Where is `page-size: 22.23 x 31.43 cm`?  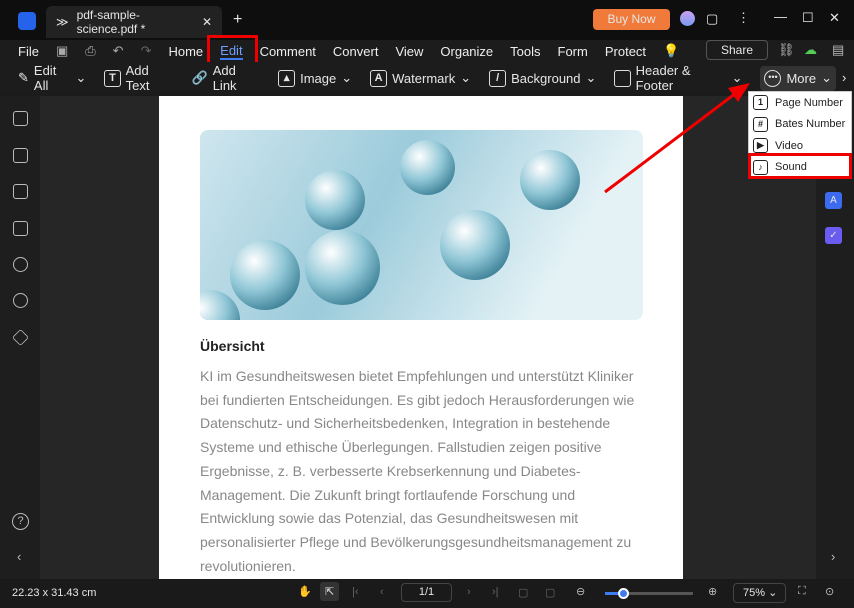 page-size: 22.23 x 31.43 cm is located at coordinates (54, 593).